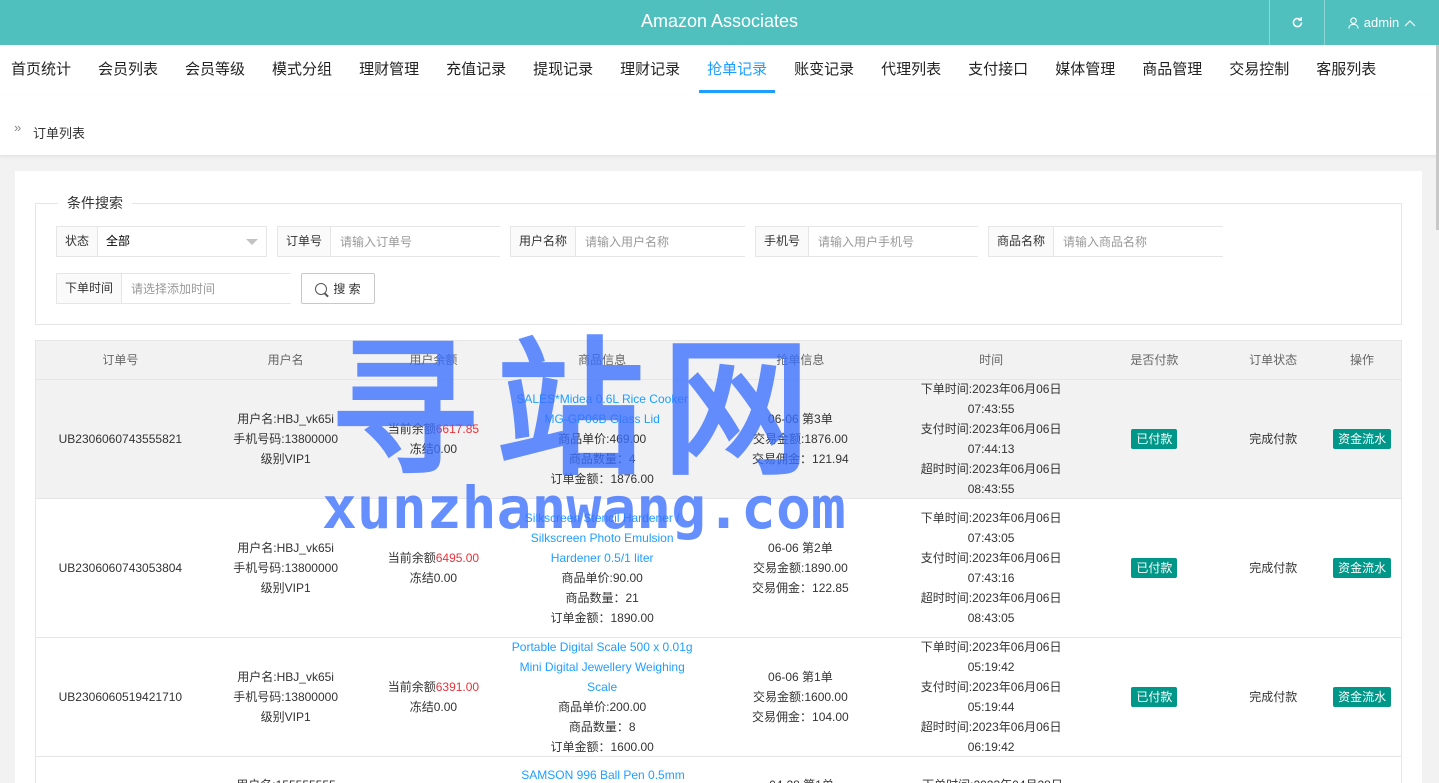  Describe the element at coordinates (800, 360) in the screenshot. I see `header-grab-info: 抢单信息` at that location.